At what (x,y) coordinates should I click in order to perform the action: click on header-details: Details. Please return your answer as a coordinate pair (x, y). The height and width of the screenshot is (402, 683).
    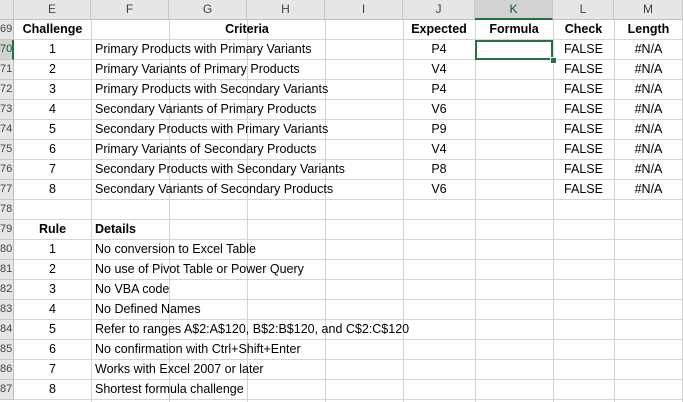
    Looking at the image, I should click on (247, 230).